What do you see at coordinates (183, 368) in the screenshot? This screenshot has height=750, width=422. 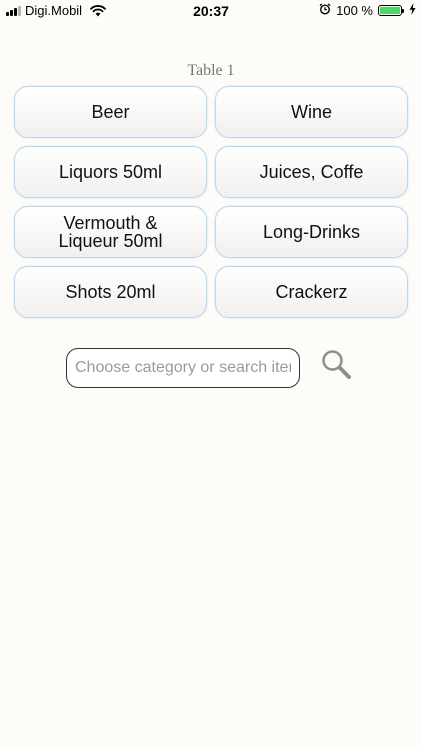 I see `search-input` at bounding box center [183, 368].